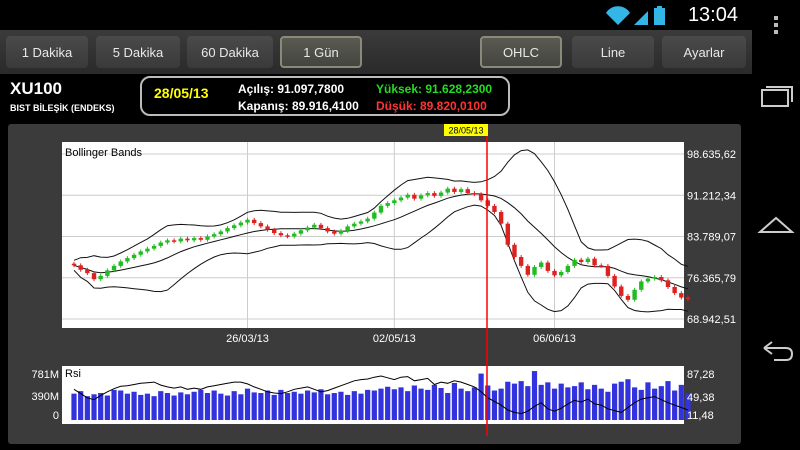 This screenshot has height=450, width=800. Describe the element at coordinates (376, 15) in the screenshot. I see `status-bar: 13:04` at that location.